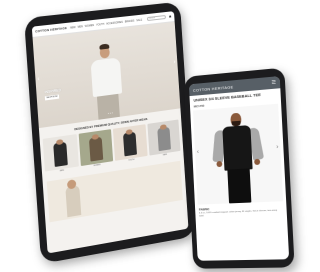 This screenshot has width=320, height=272. I want to click on nav-item: YOUTH, so click(100, 24).